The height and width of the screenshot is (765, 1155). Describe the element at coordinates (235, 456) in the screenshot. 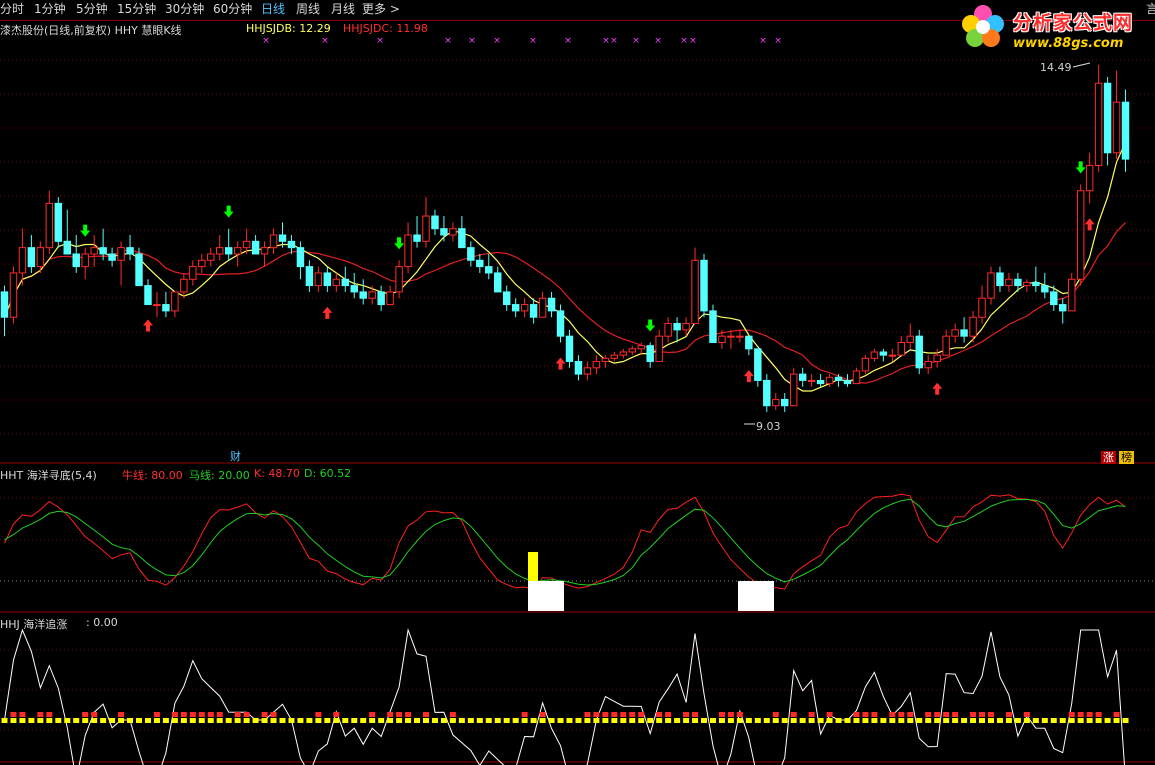

I see `finance-badge: 财` at that location.